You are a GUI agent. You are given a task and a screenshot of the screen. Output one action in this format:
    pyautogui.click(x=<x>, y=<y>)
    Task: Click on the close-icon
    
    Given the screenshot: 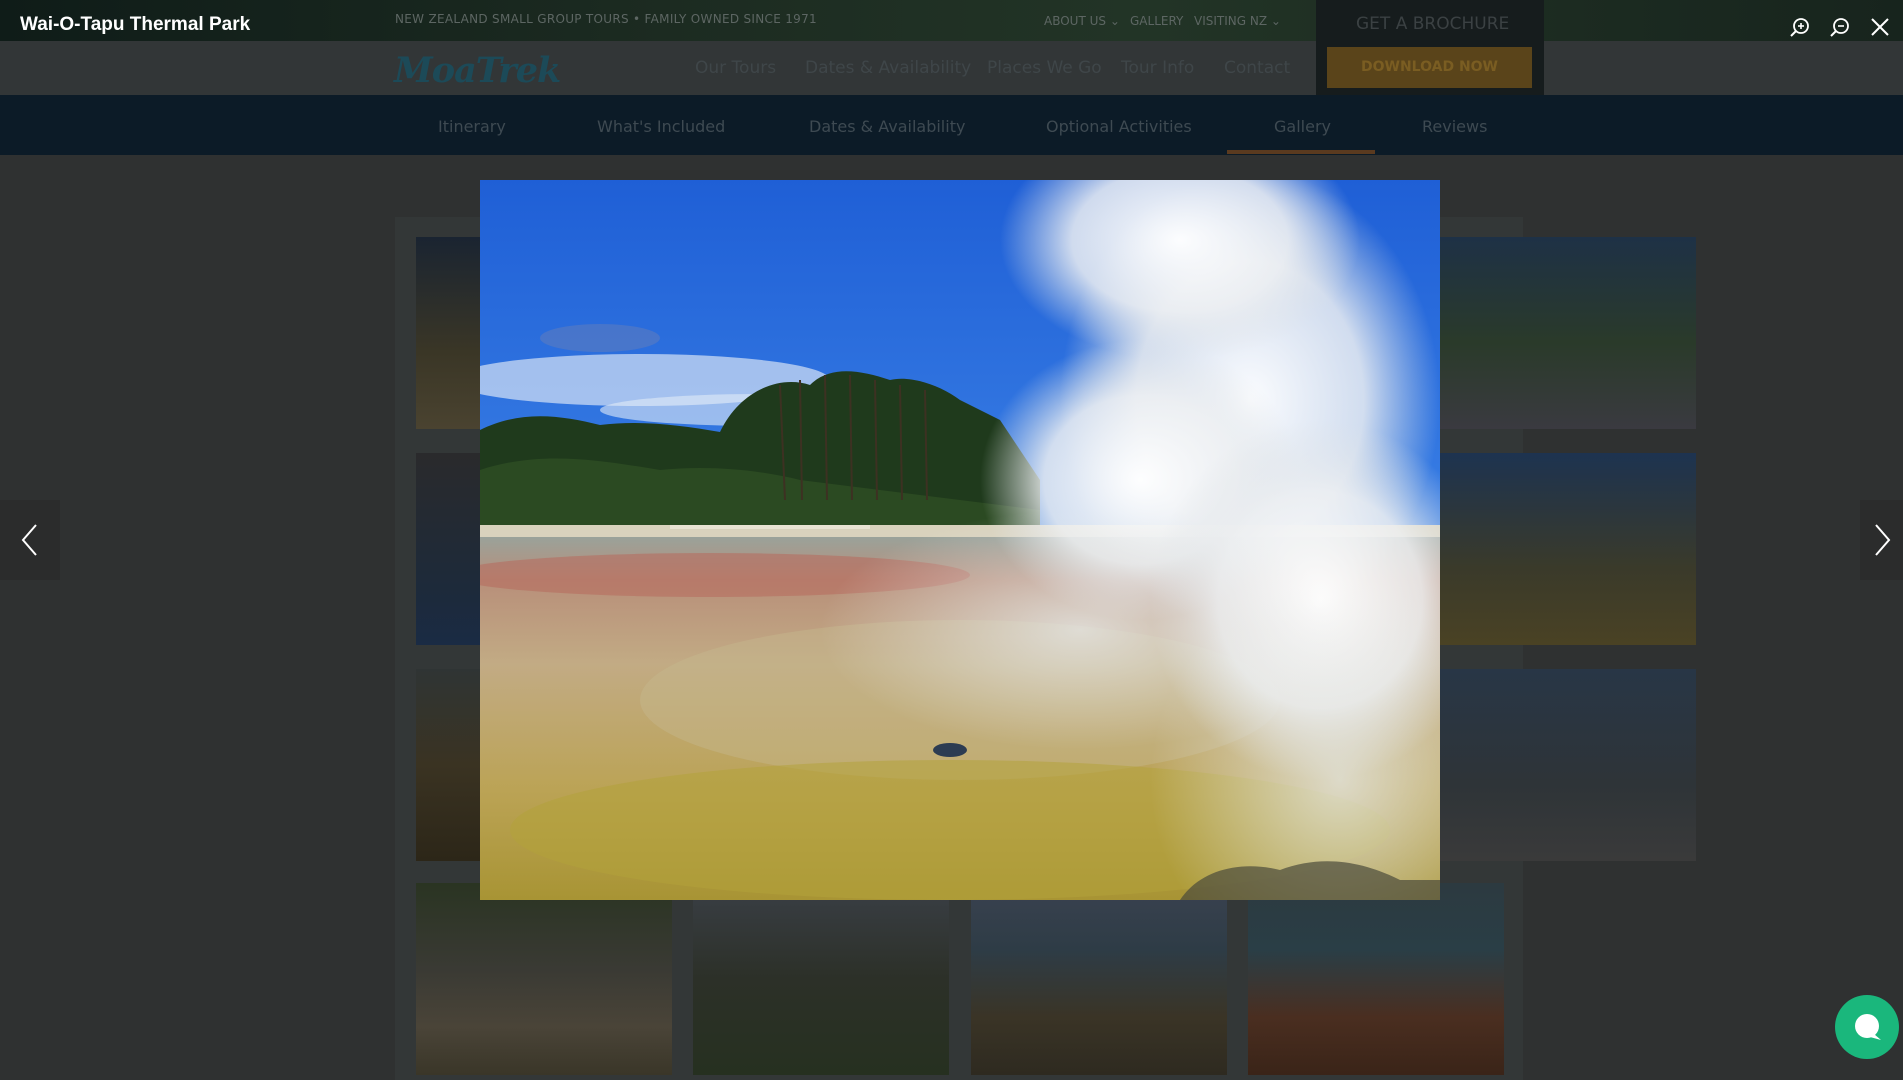 What is the action you would take?
    pyautogui.click(x=1880, y=27)
    